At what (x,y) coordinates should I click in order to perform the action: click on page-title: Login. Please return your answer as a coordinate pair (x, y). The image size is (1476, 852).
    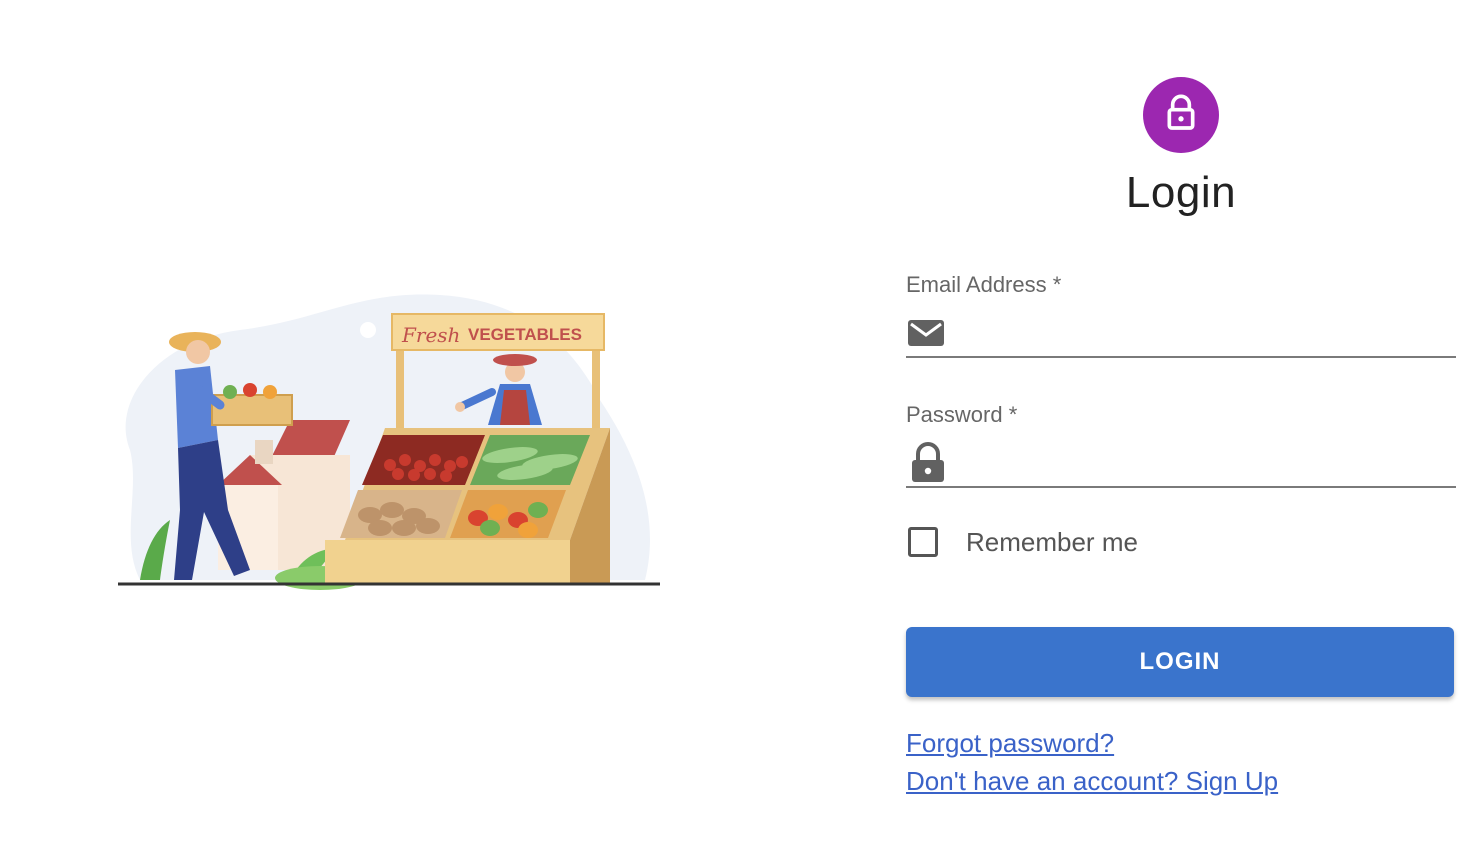
    Looking at the image, I should click on (1181, 192).